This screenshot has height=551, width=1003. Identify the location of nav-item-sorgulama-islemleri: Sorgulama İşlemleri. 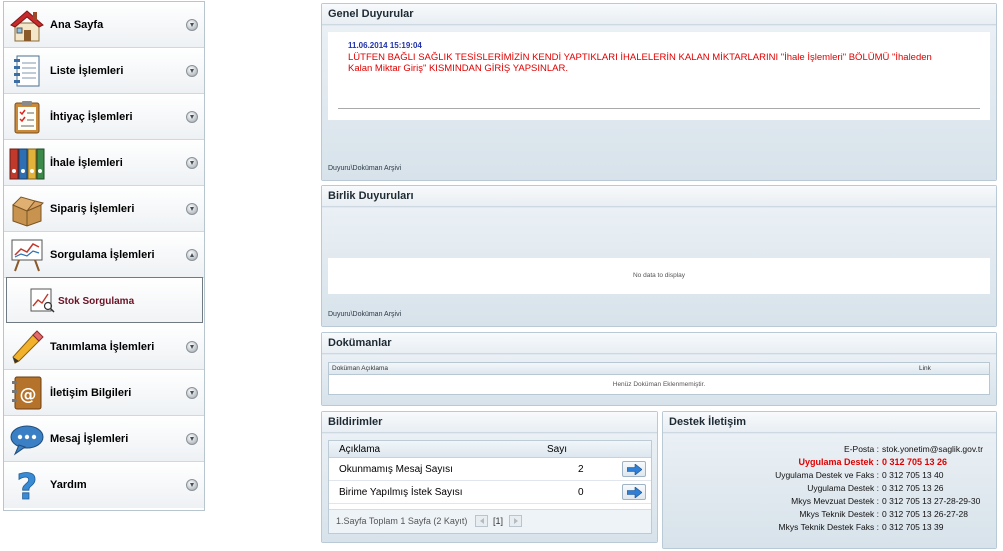
(104, 255).